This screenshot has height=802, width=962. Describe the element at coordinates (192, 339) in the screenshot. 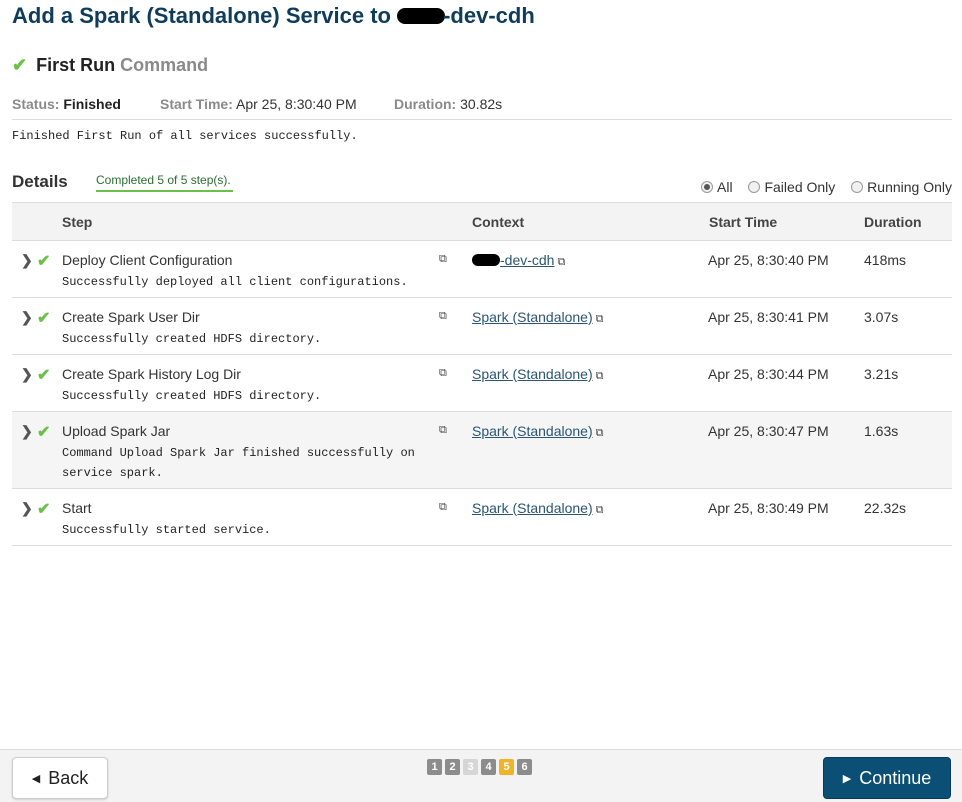

I see `step-message: Successfully created HDFS directory.` at that location.